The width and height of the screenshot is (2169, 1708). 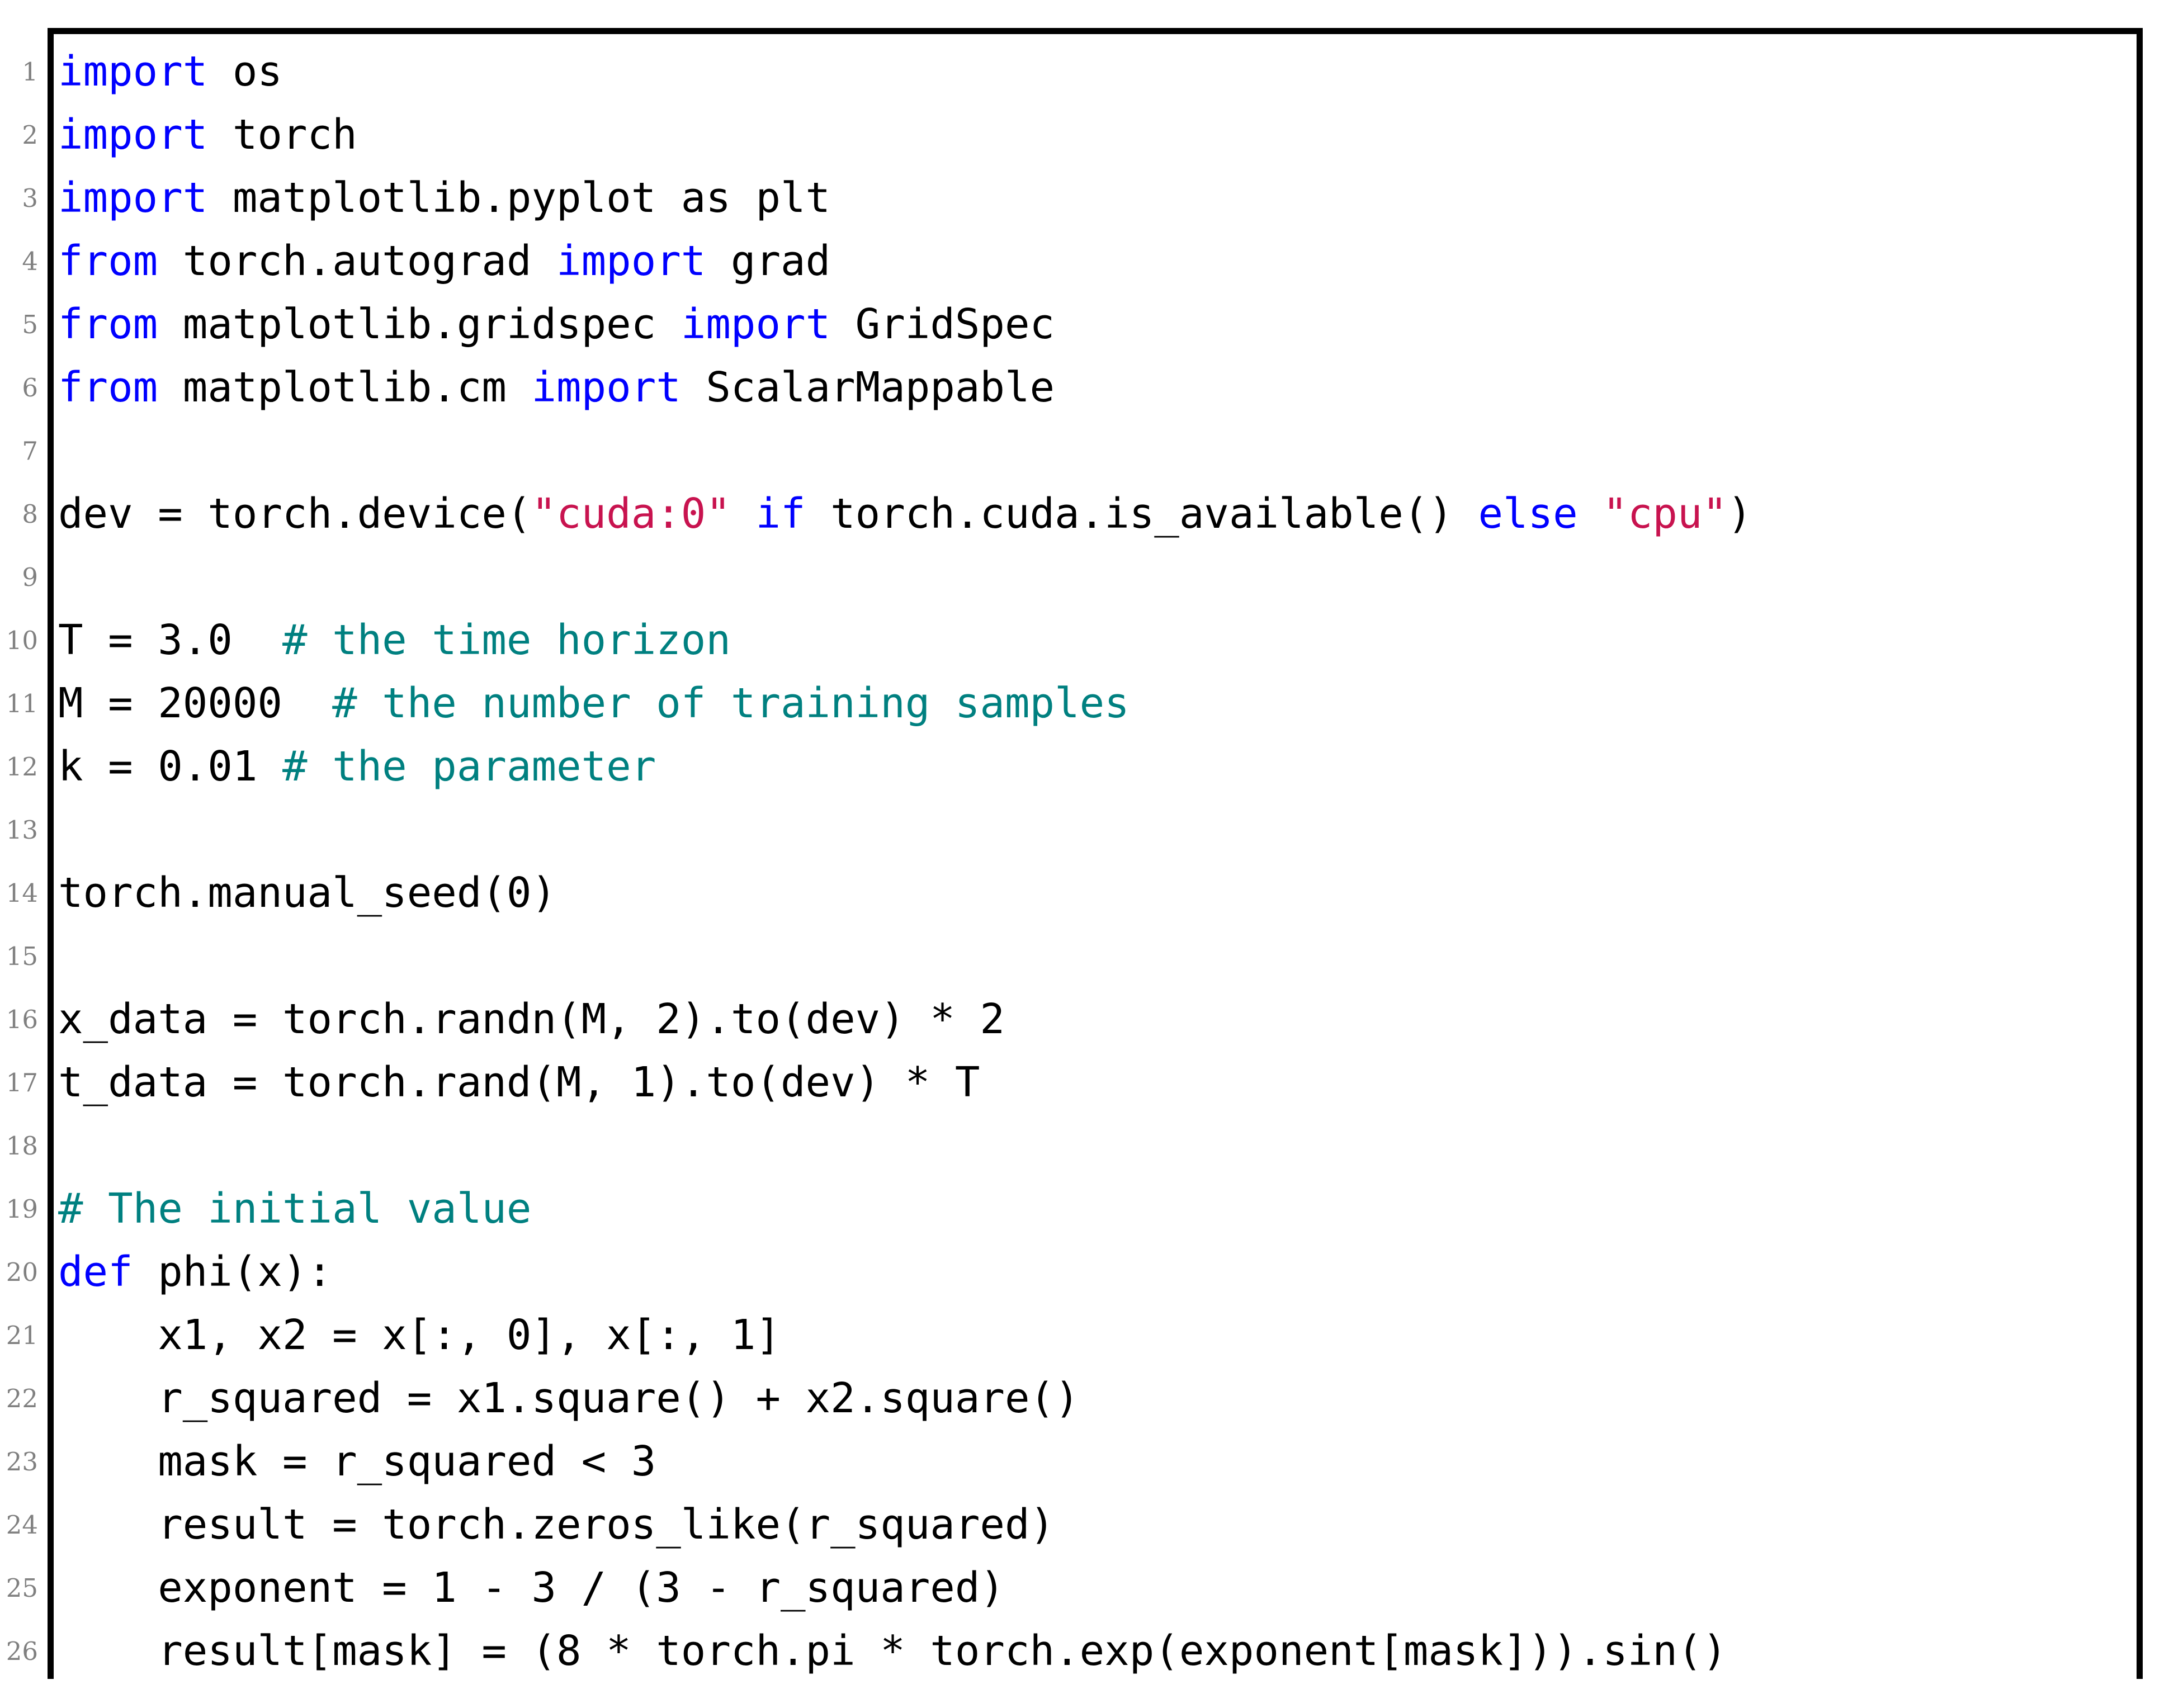 I want to click on line-number: 1, so click(x=30, y=72).